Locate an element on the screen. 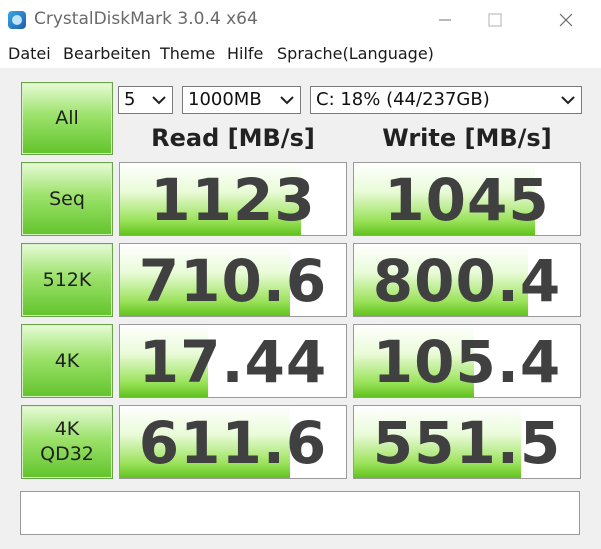 The width and height of the screenshot is (601, 549). 512k-read-value: 710.6 is located at coordinates (233, 281).